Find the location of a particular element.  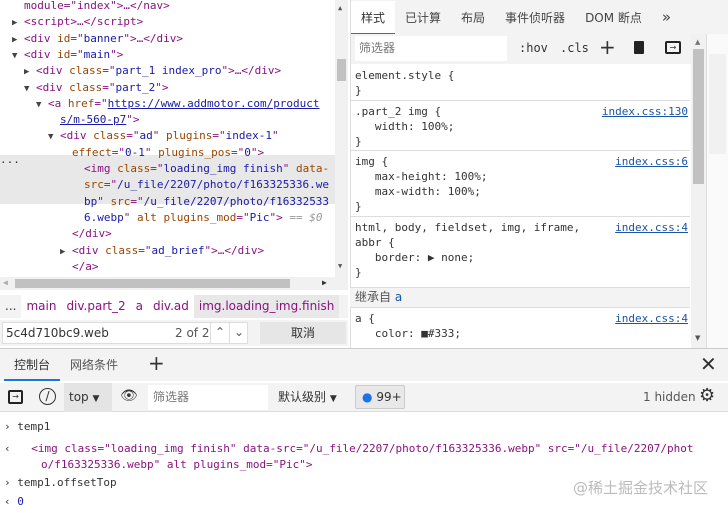

breadcrumb-div-part2: div.part_2 is located at coordinates (96, 306).